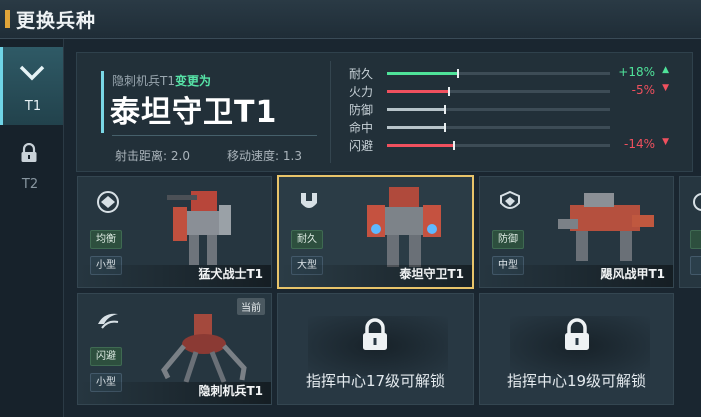 This screenshot has height=417, width=701. Describe the element at coordinates (192, 81) in the screenshot. I see `change-label: 变更为` at that location.